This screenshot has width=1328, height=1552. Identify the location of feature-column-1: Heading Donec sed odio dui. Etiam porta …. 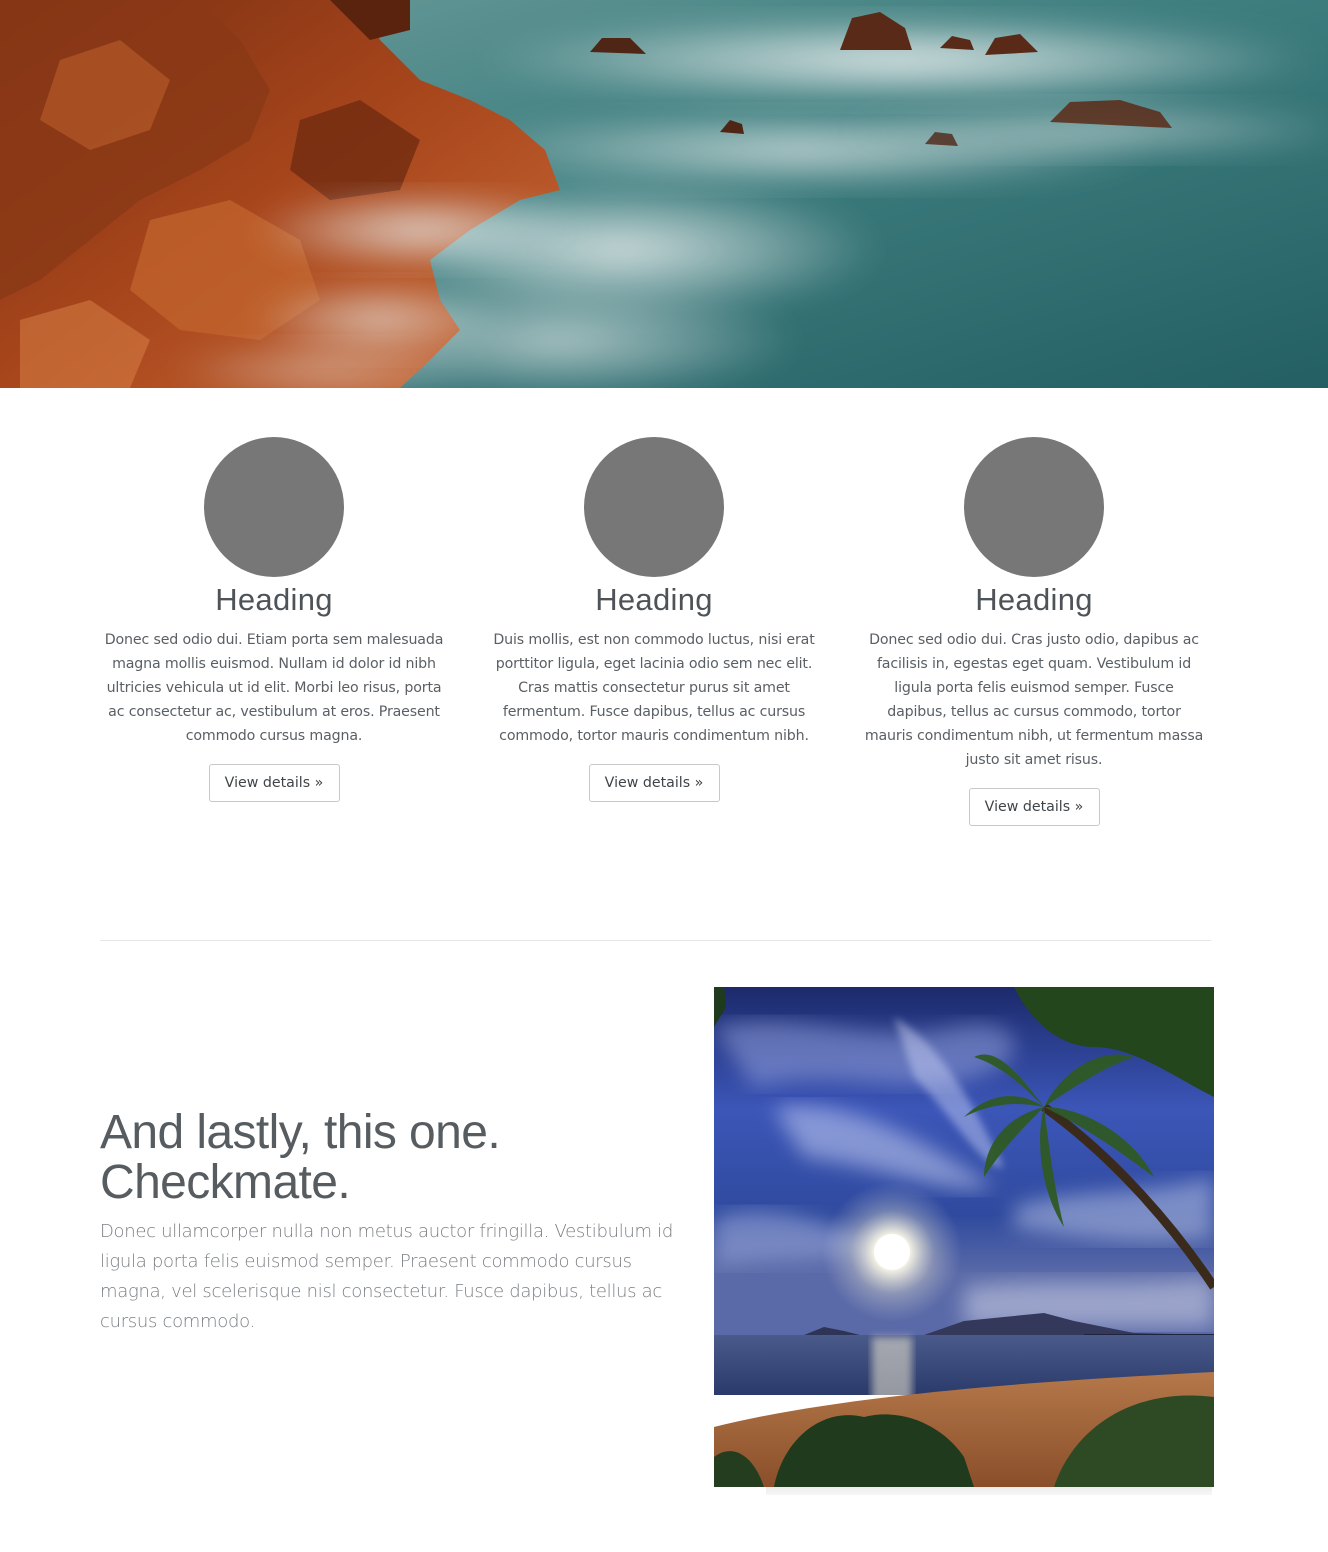
(274, 619).